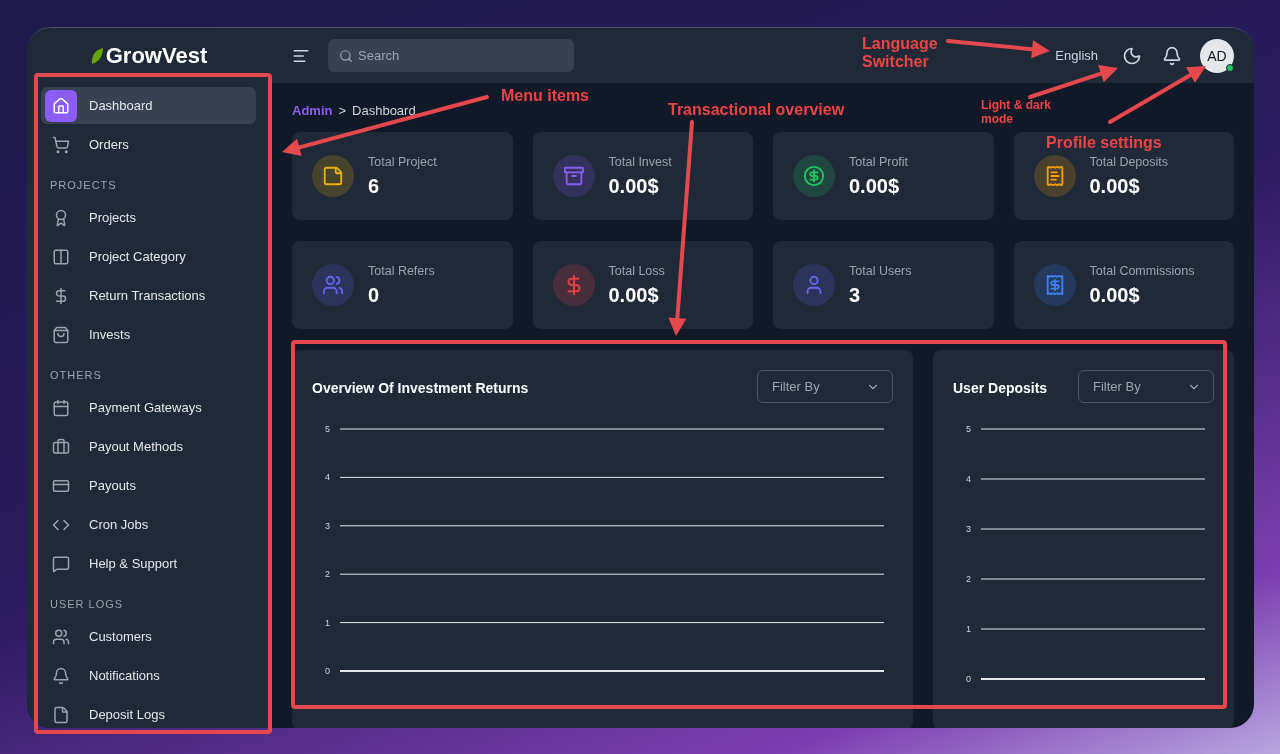  I want to click on chart-title: User Deposits, so click(1000, 388).